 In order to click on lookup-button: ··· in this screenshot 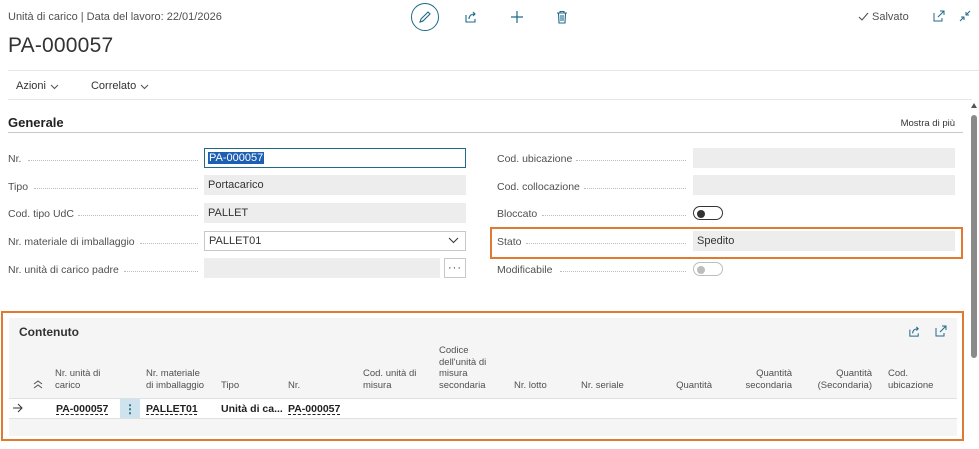, I will do `click(455, 268)`.